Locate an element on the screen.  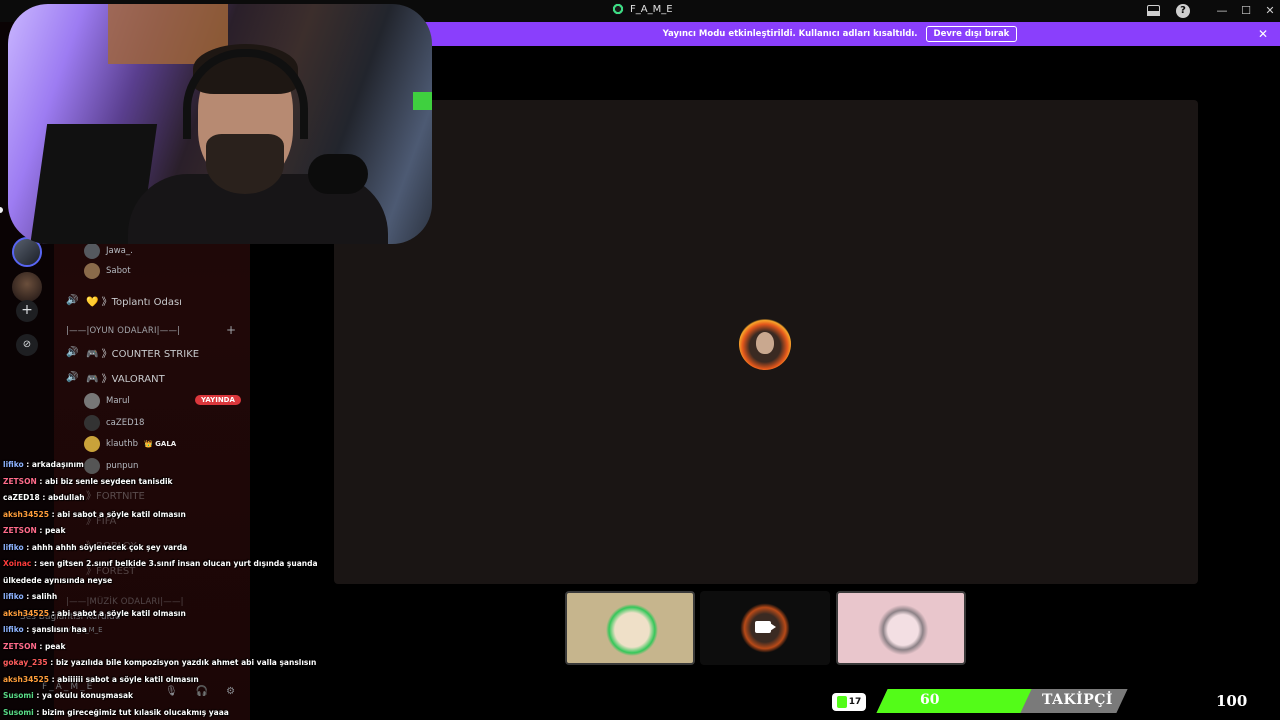
chat-message: ZETSON : abi biz senle seydeen tanisdik is located at coordinates (88, 481).